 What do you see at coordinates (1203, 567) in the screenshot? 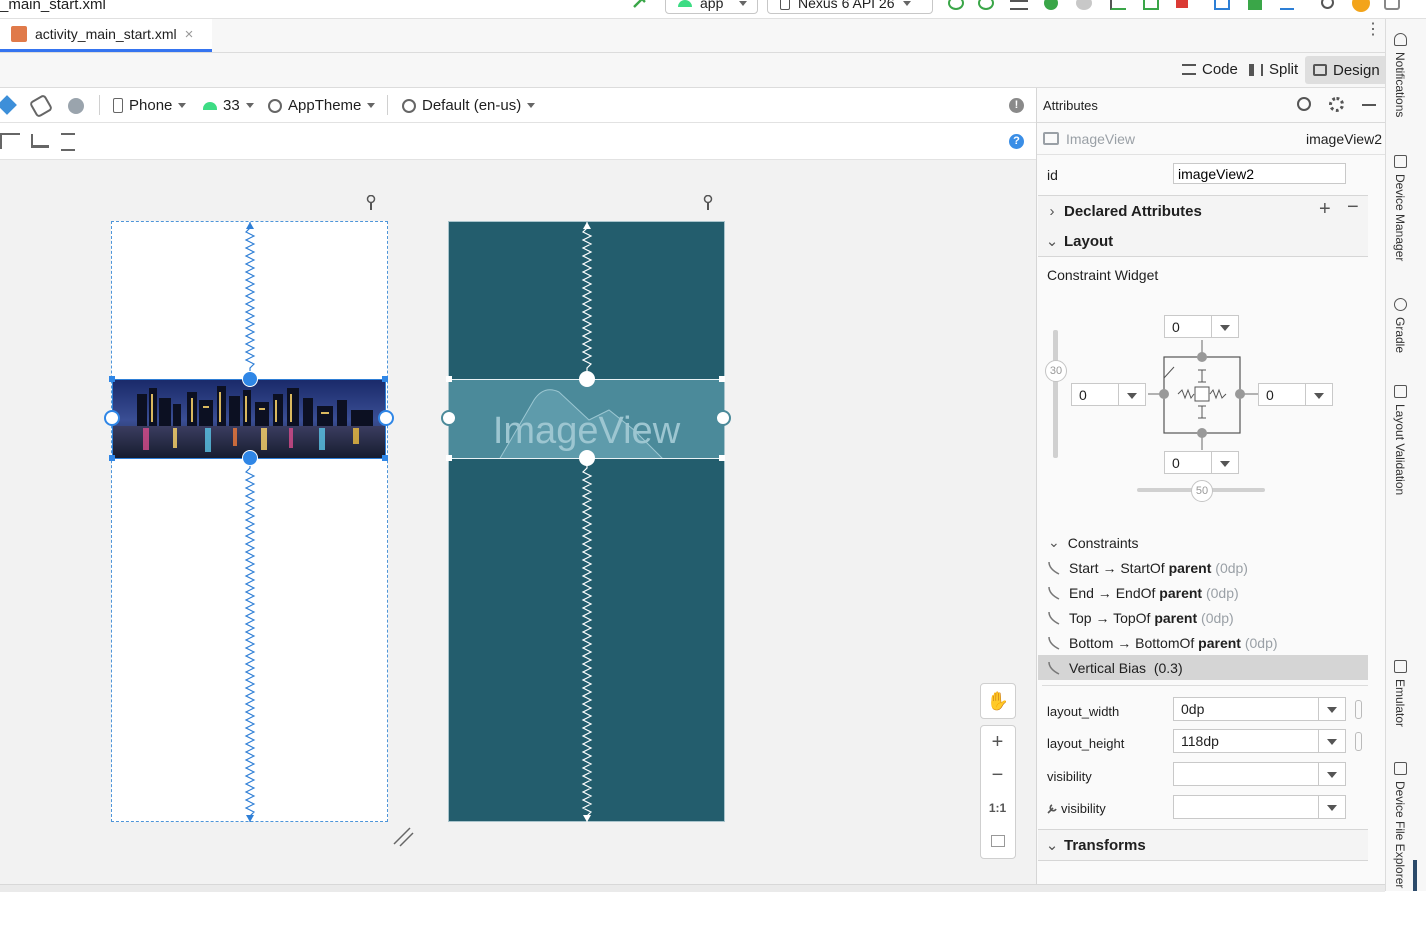
I see `constraint-row: Start → StartOf parent (0dp)` at bounding box center [1203, 567].